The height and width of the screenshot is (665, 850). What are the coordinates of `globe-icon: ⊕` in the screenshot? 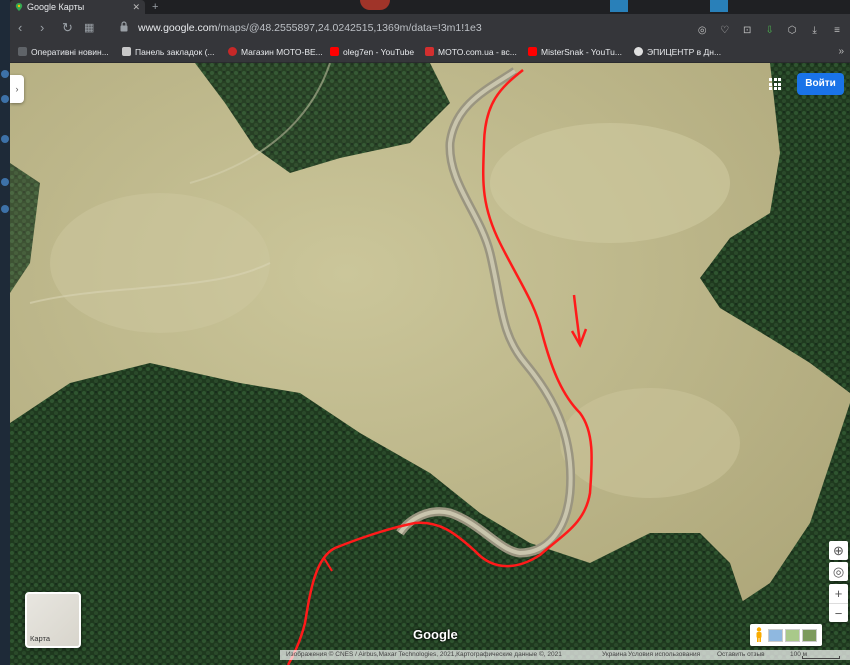 It's located at (838, 550).